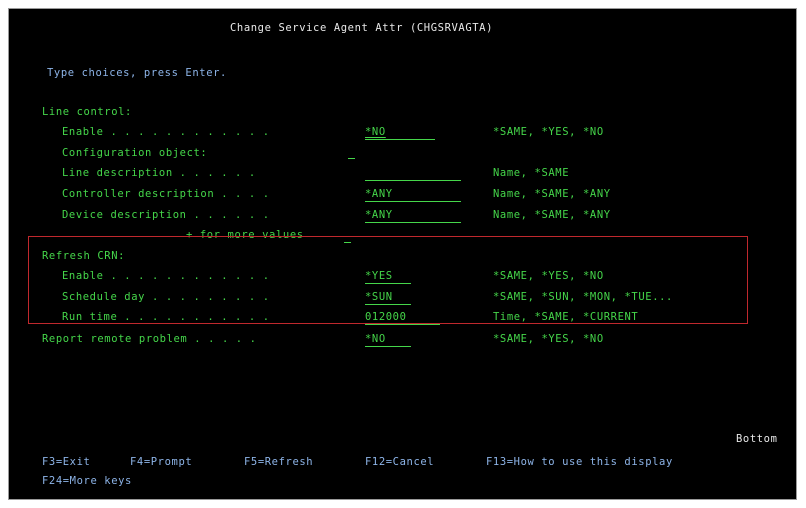 This screenshot has width=806, height=508. What do you see at coordinates (388, 304) in the screenshot?
I see `schedule-day-underline` at bounding box center [388, 304].